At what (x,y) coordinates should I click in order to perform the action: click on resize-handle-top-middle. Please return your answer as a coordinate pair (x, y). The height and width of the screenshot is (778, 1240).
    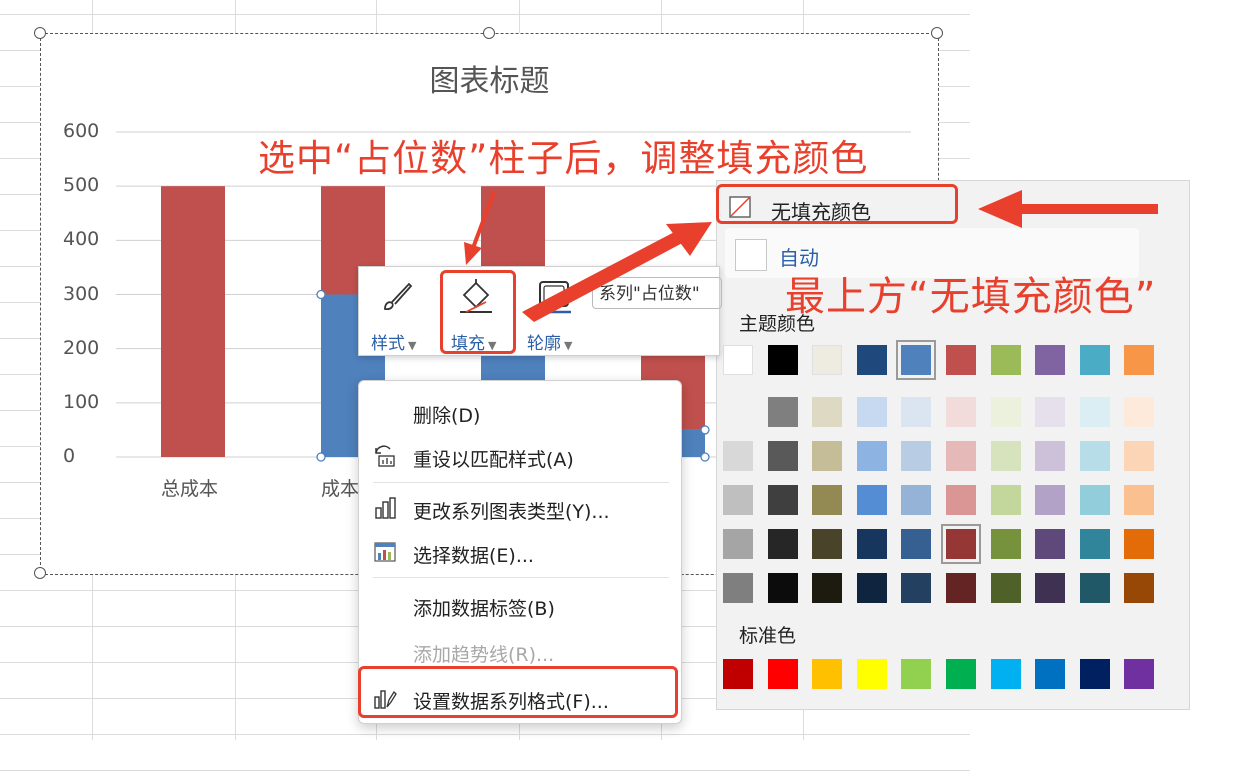
    Looking at the image, I should click on (489, 33).